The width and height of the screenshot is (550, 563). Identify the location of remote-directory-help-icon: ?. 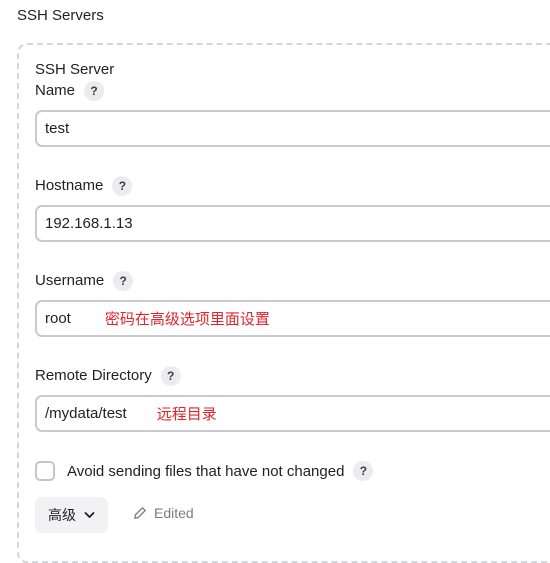
(170, 376).